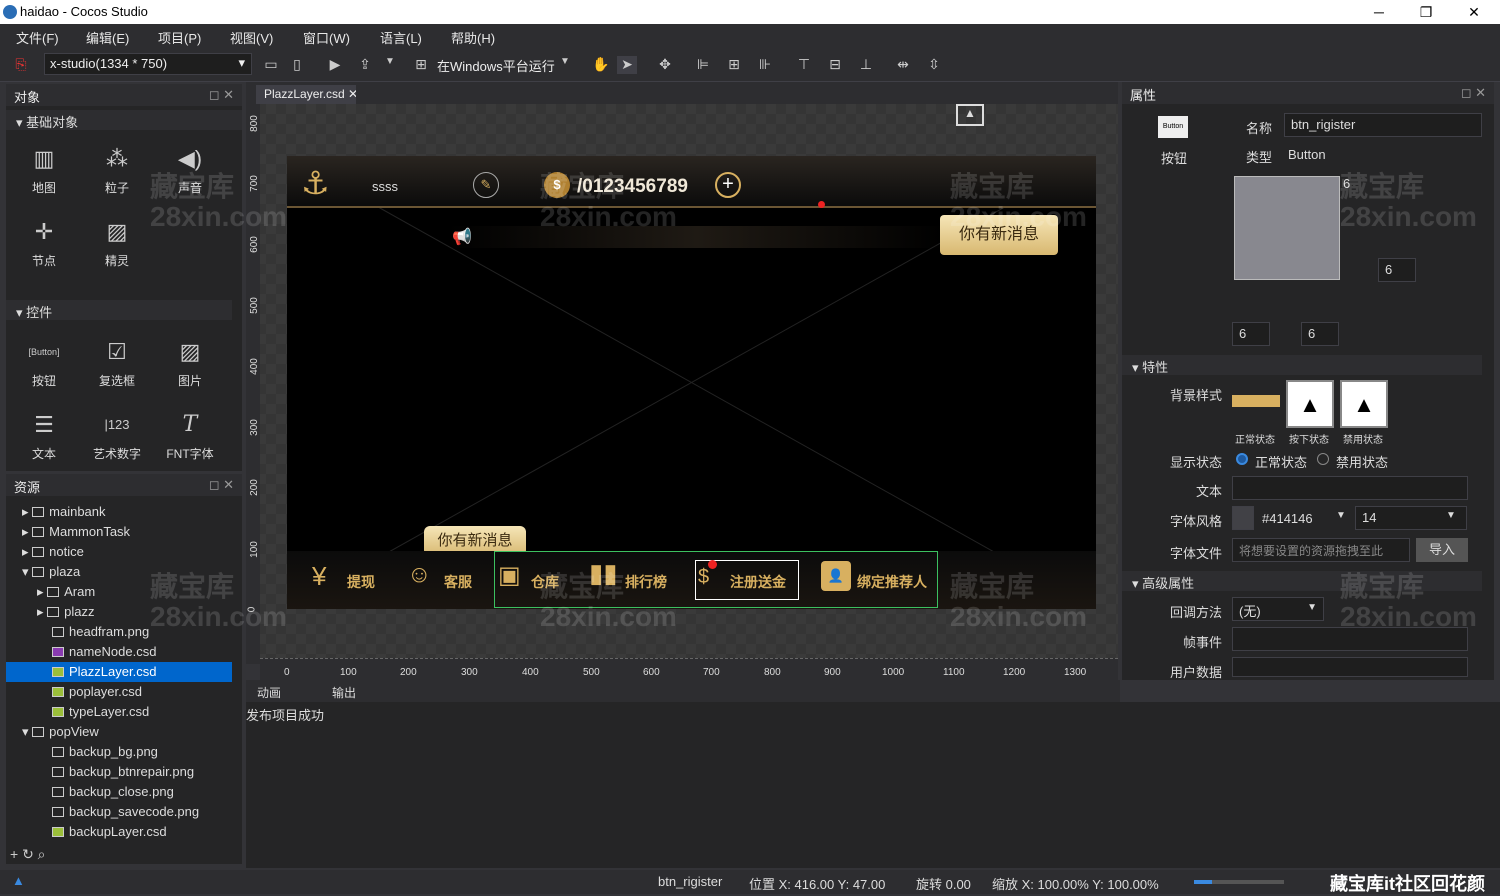 The image size is (1500, 896). What do you see at coordinates (646, 582) in the screenshot?
I see `ranking-label: 排行榜` at bounding box center [646, 582].